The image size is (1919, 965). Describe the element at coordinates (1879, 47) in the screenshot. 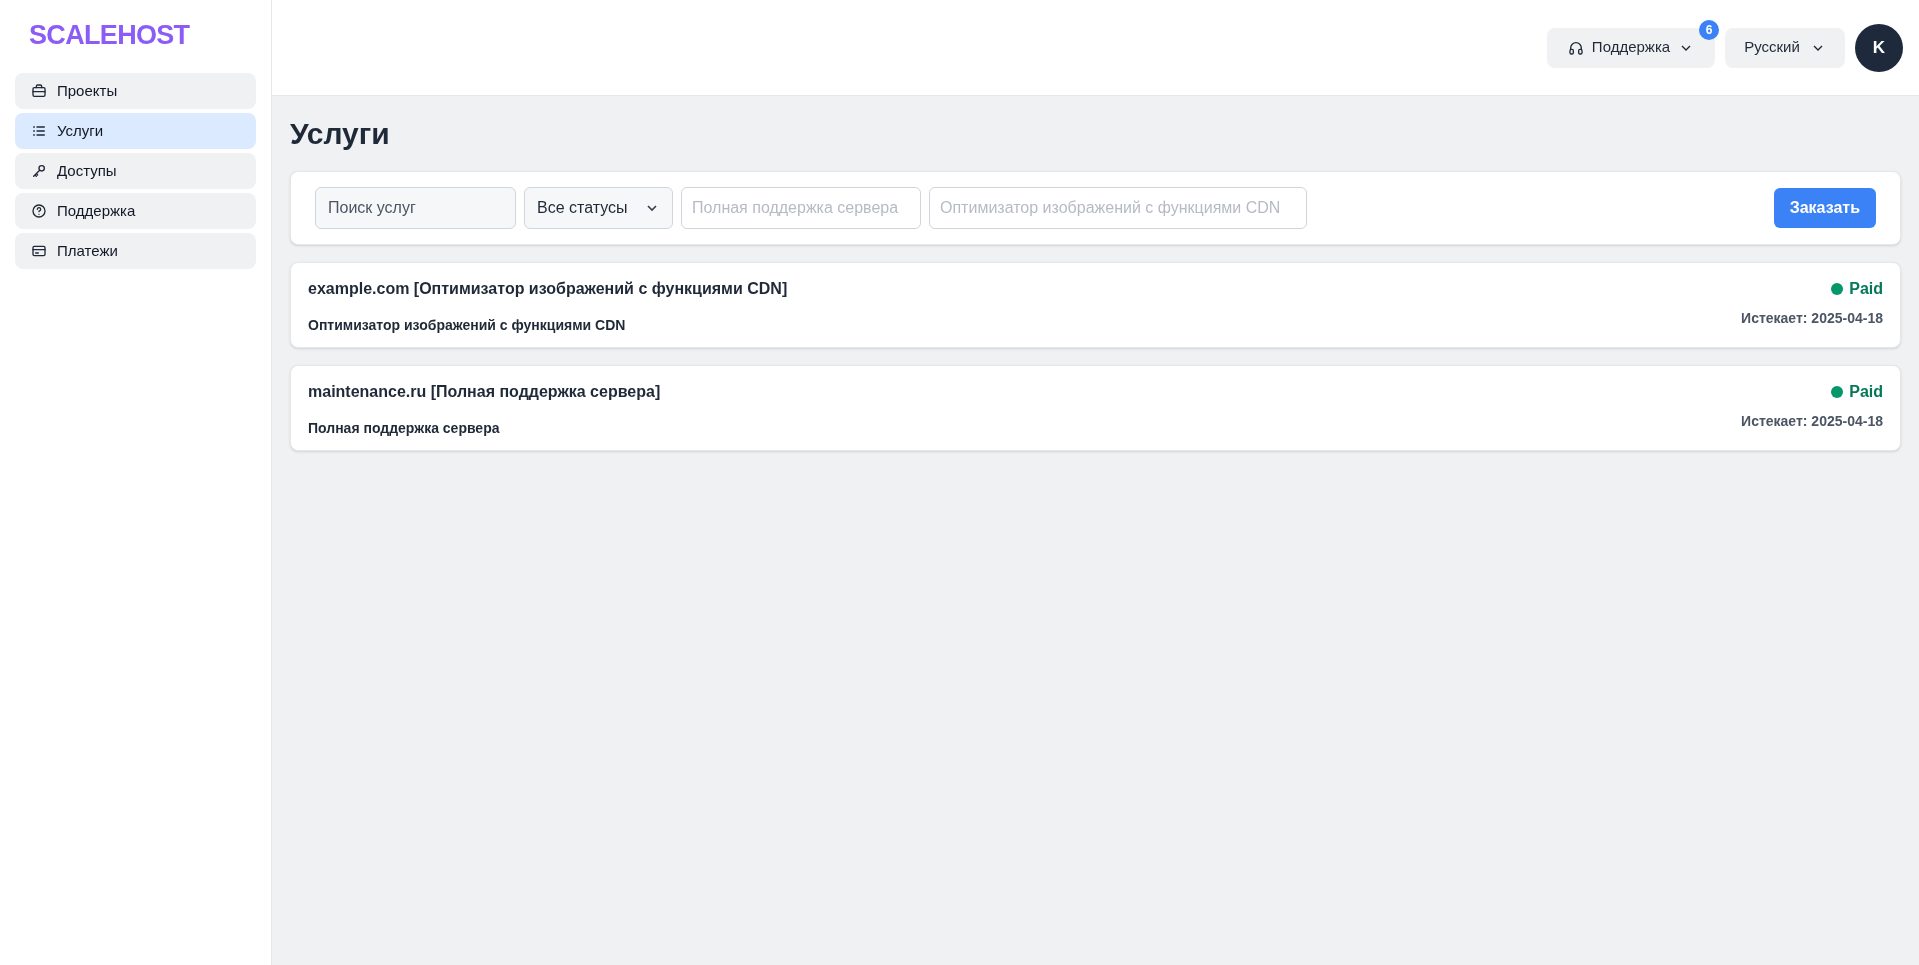

I see `user-avatar: K` at that location.